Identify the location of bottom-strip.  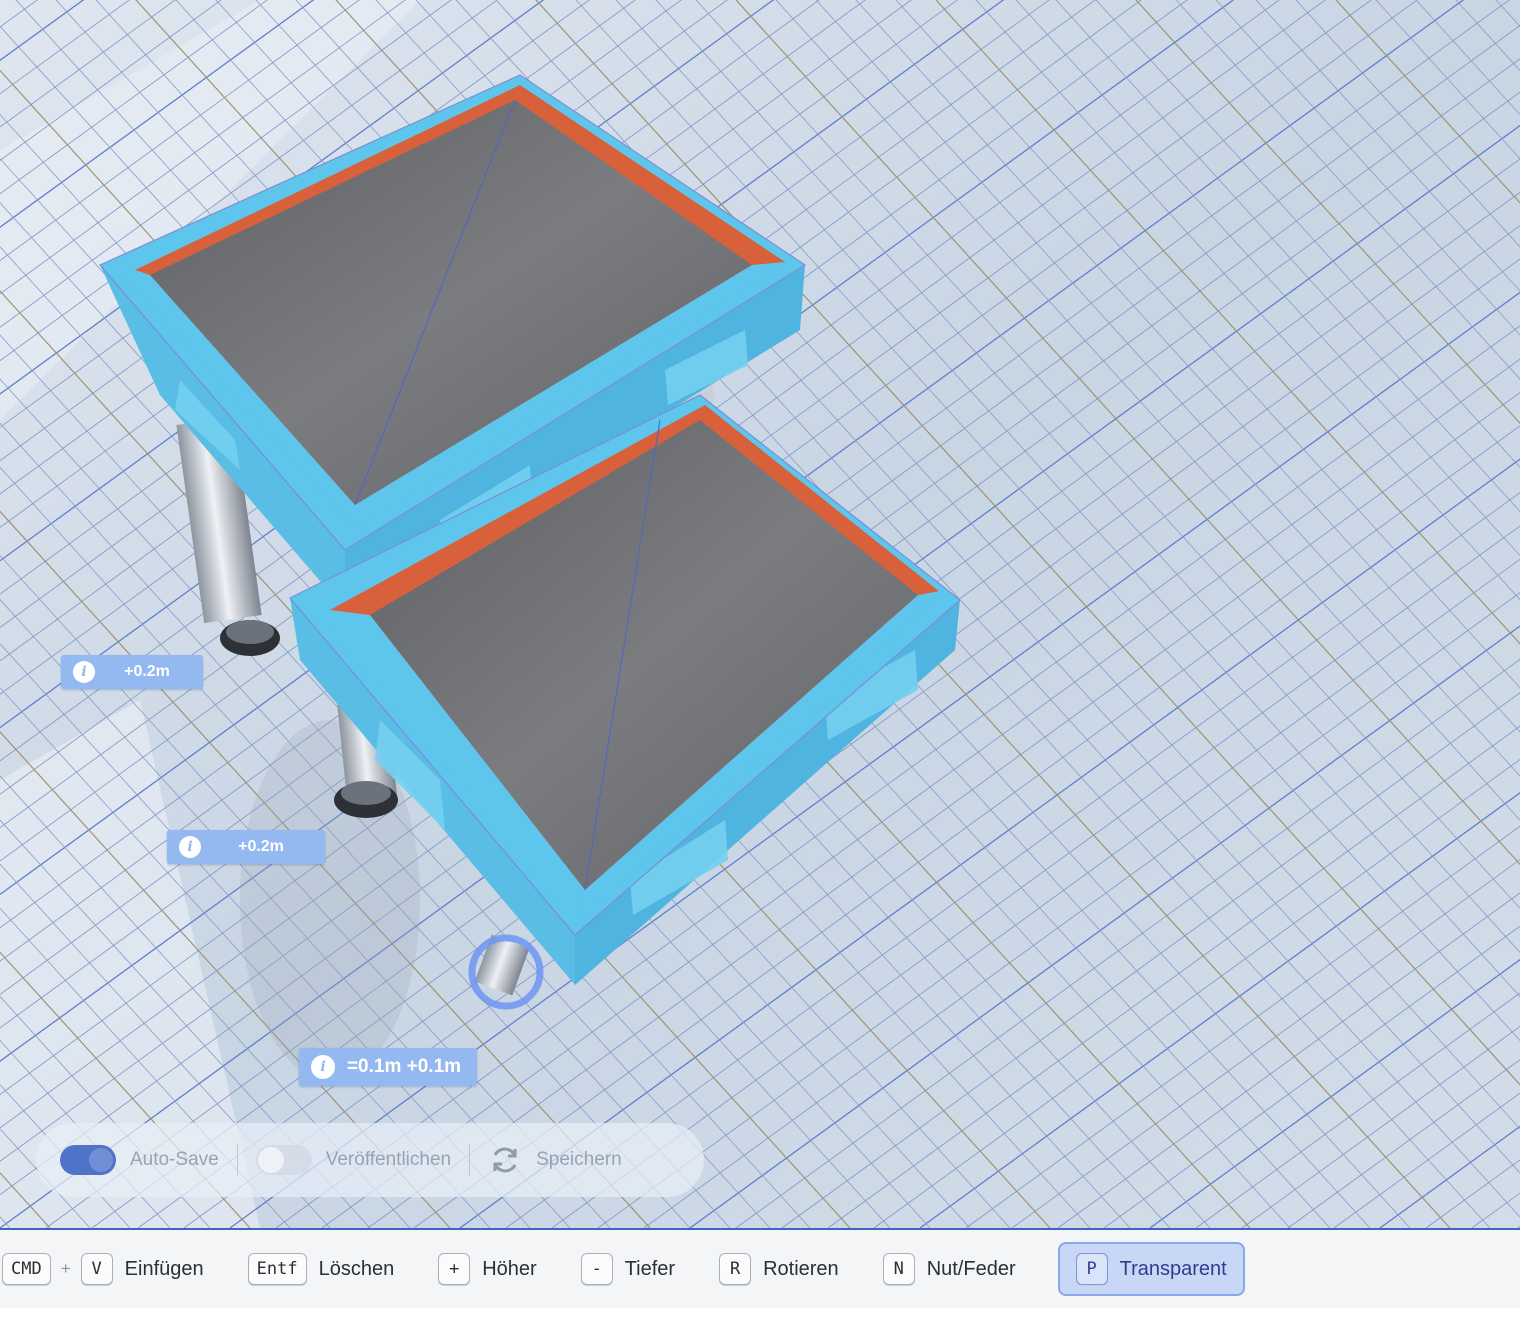
(760, 1319).